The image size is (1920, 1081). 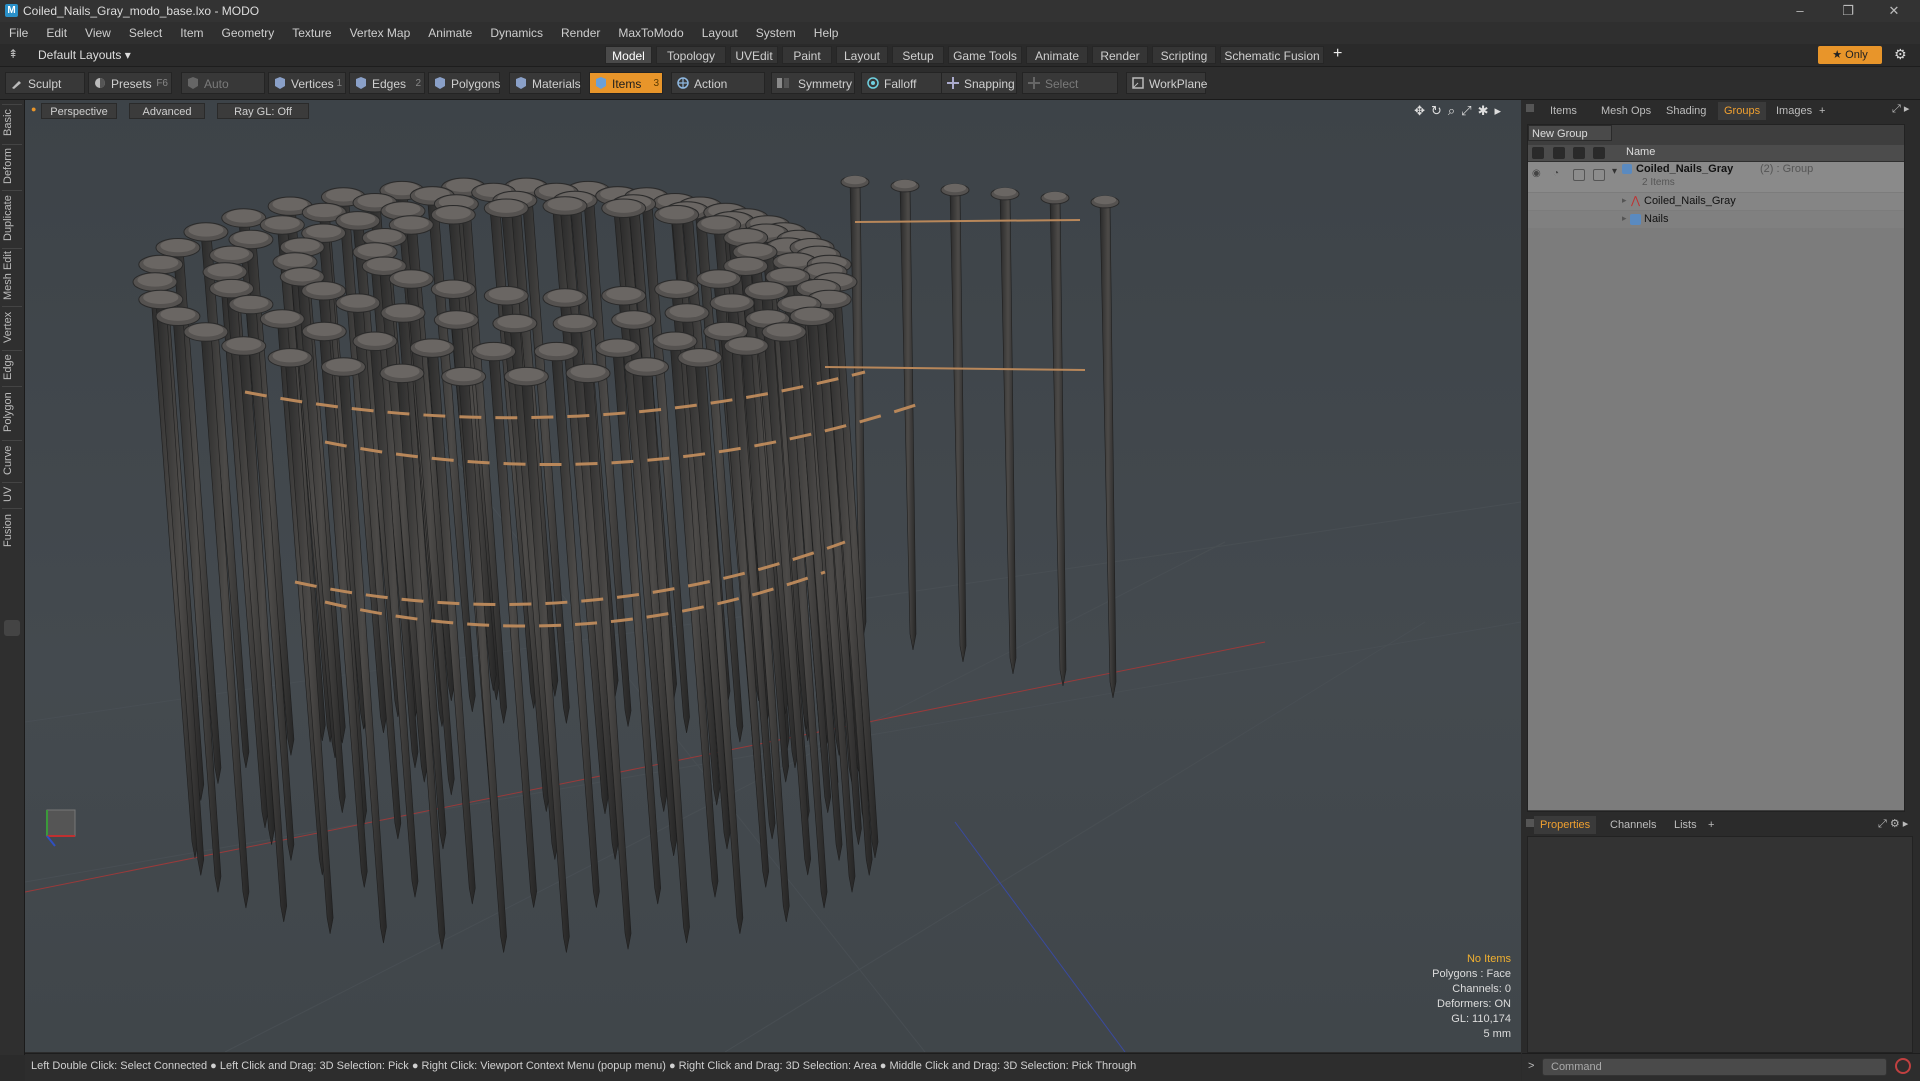 I want to click on add-tab-button: +, so click(x=1337, y=54).